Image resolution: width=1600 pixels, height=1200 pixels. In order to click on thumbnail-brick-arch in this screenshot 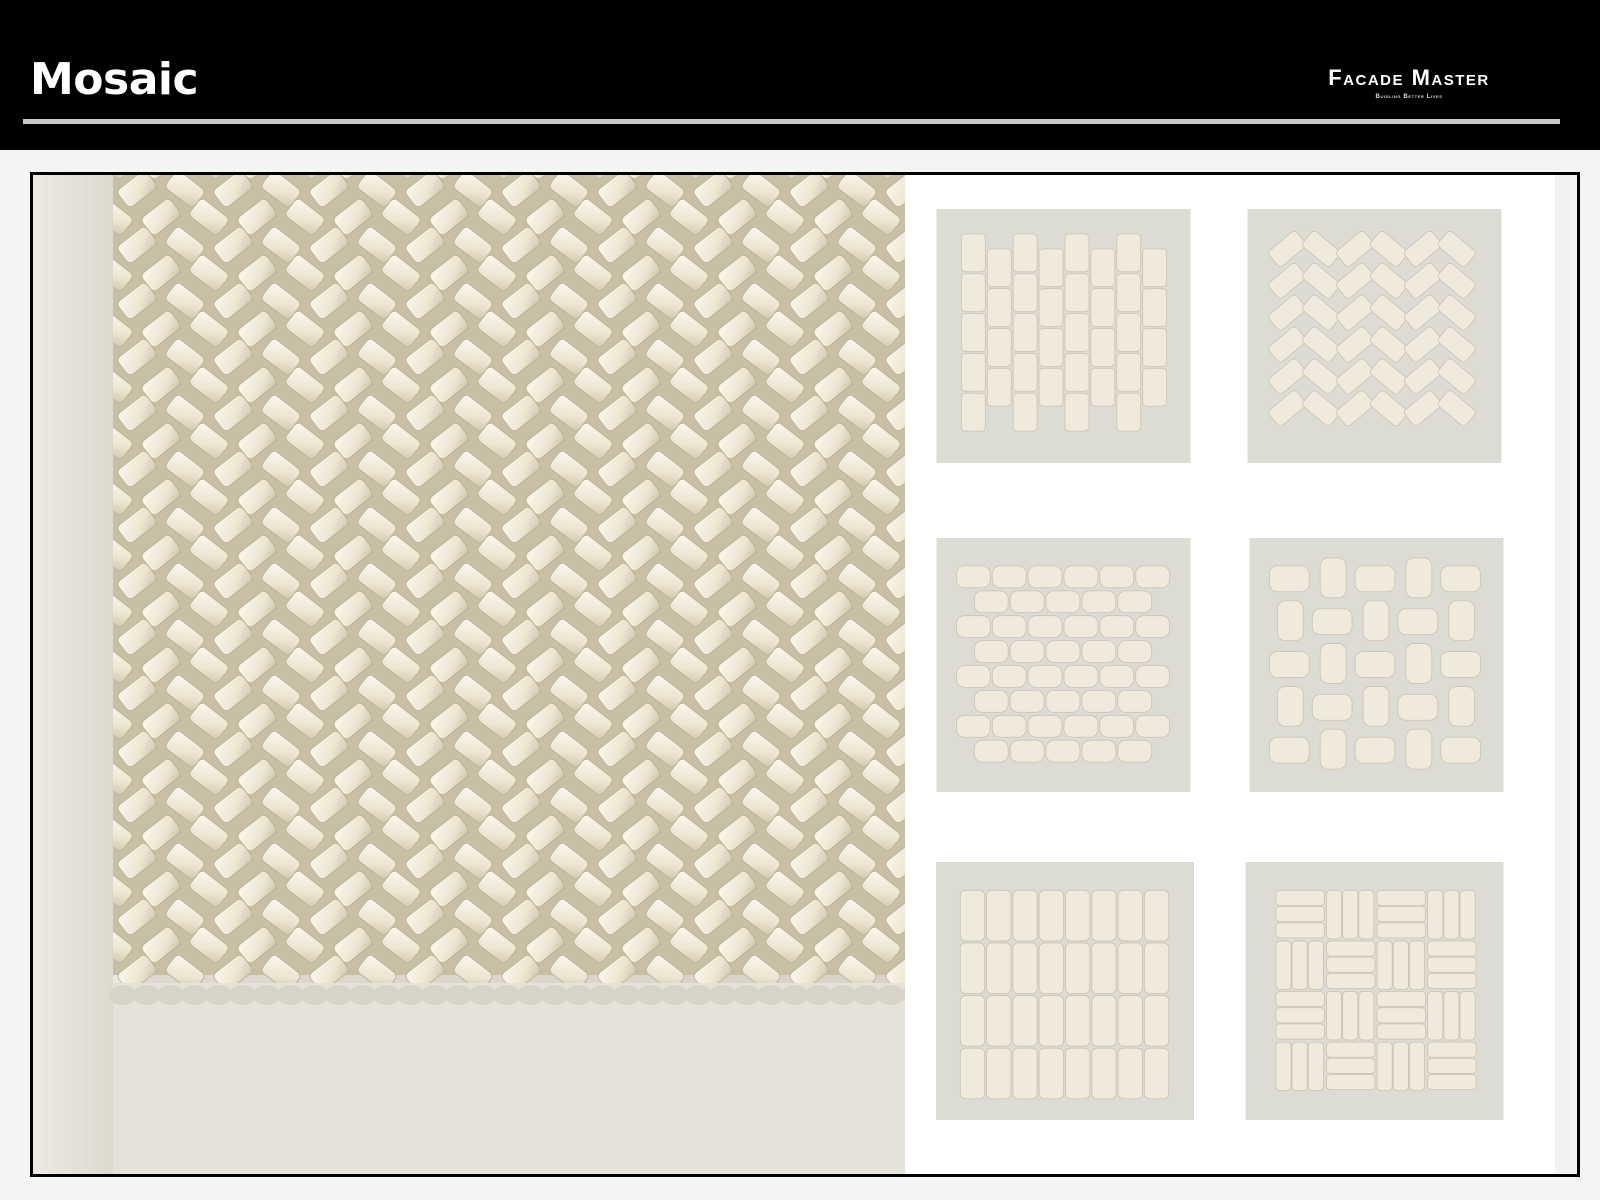, I will do `click(1063, 665)`.